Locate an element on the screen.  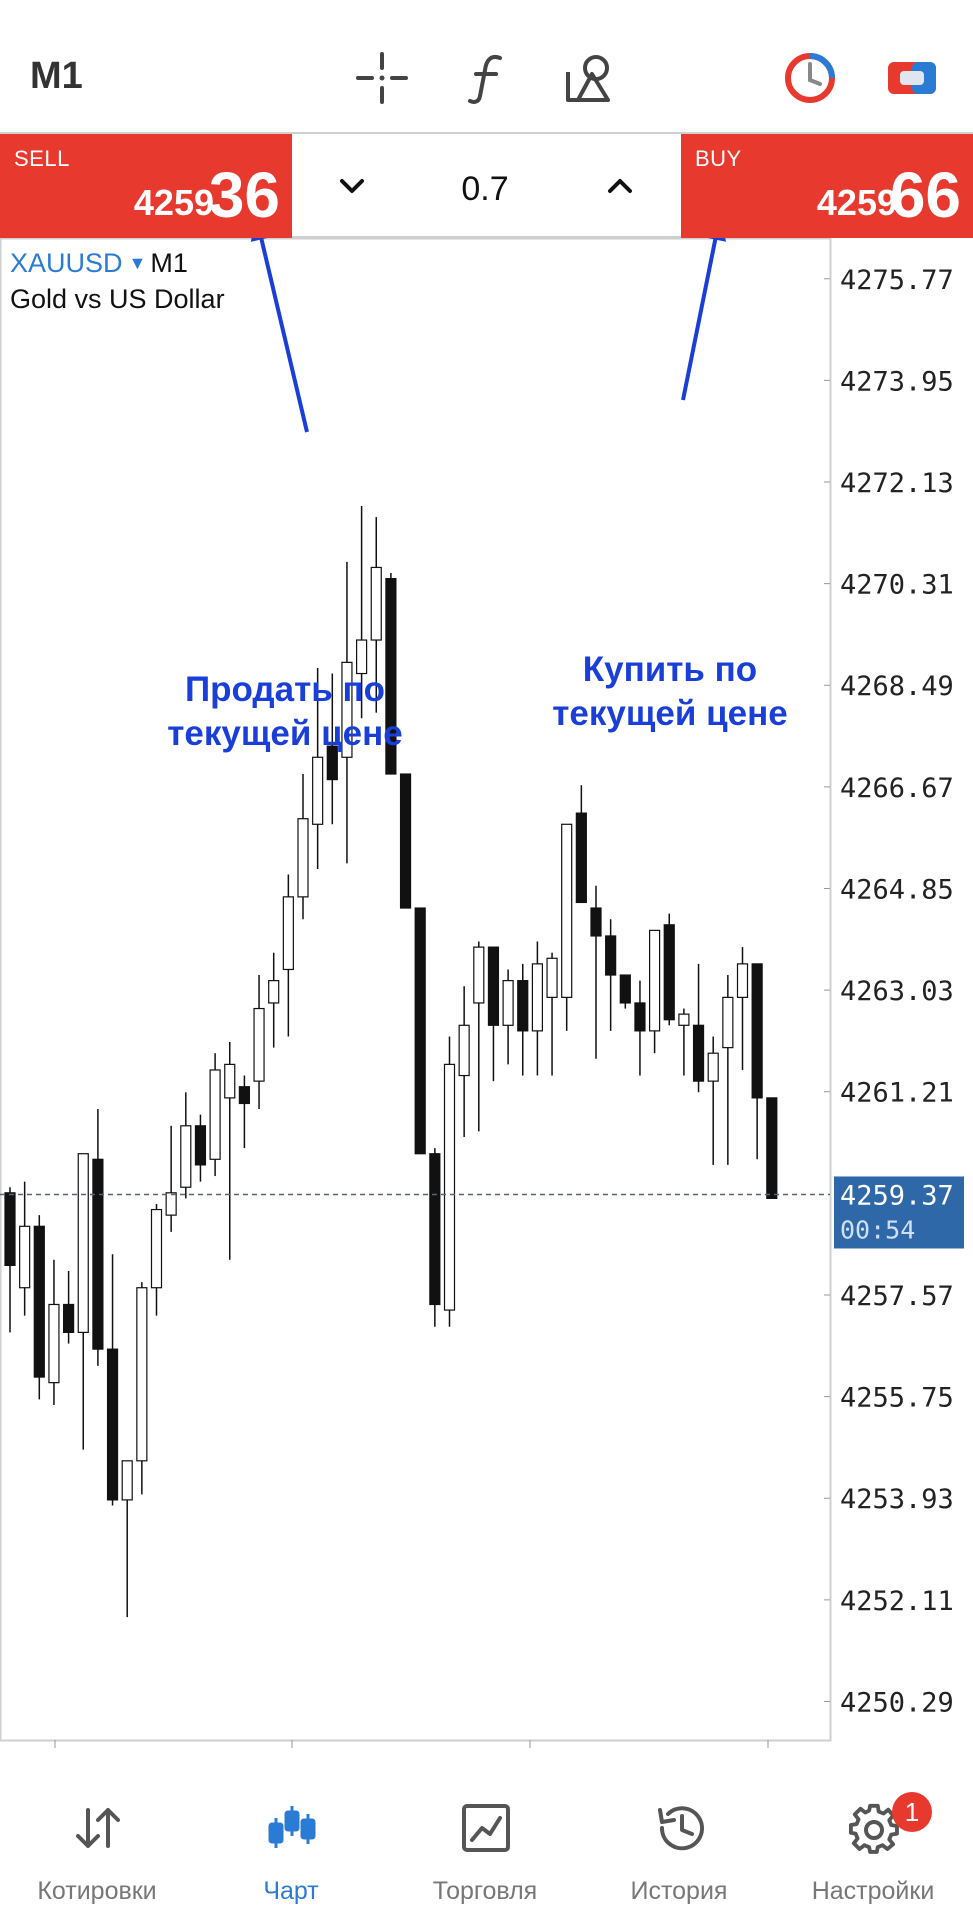
sell-price-pips: 36 is located at coordinates (244, 195).